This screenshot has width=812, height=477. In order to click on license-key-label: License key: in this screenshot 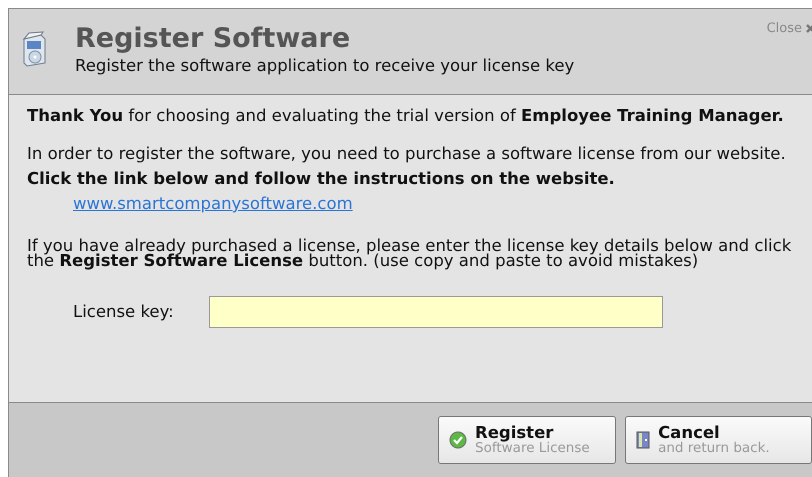, I will do `click(124, 312)`.